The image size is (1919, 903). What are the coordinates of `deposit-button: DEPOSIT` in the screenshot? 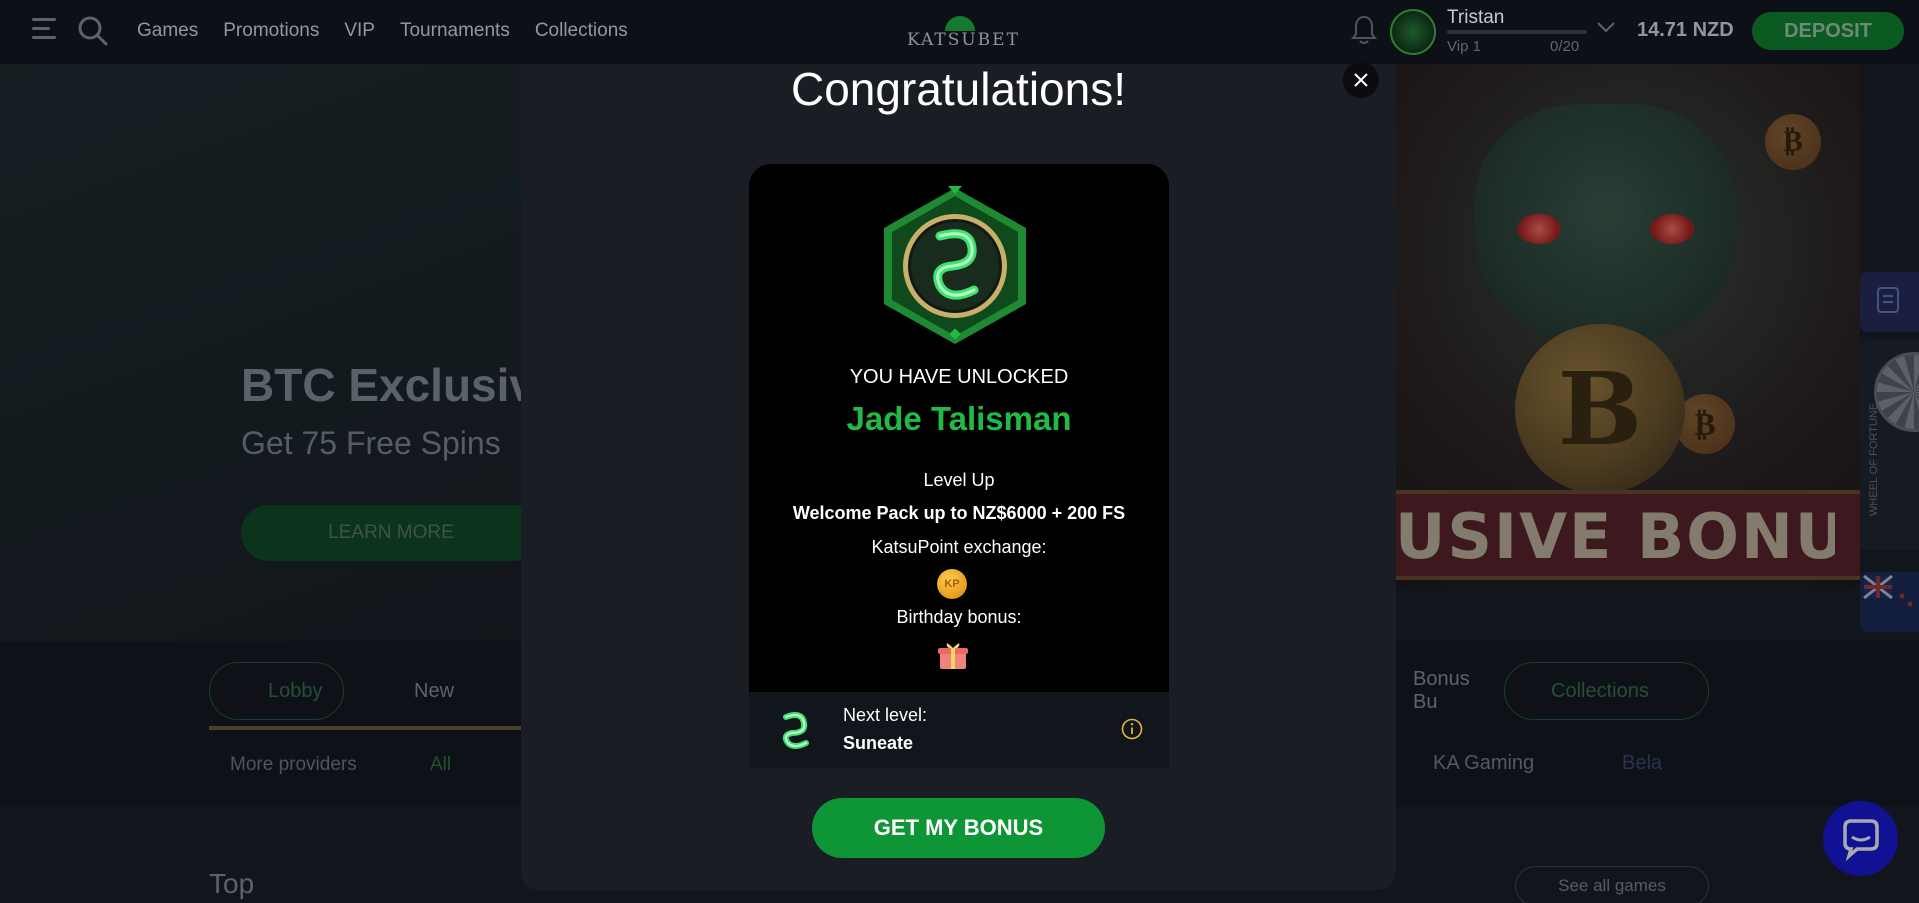 It's located at (1828, 31).